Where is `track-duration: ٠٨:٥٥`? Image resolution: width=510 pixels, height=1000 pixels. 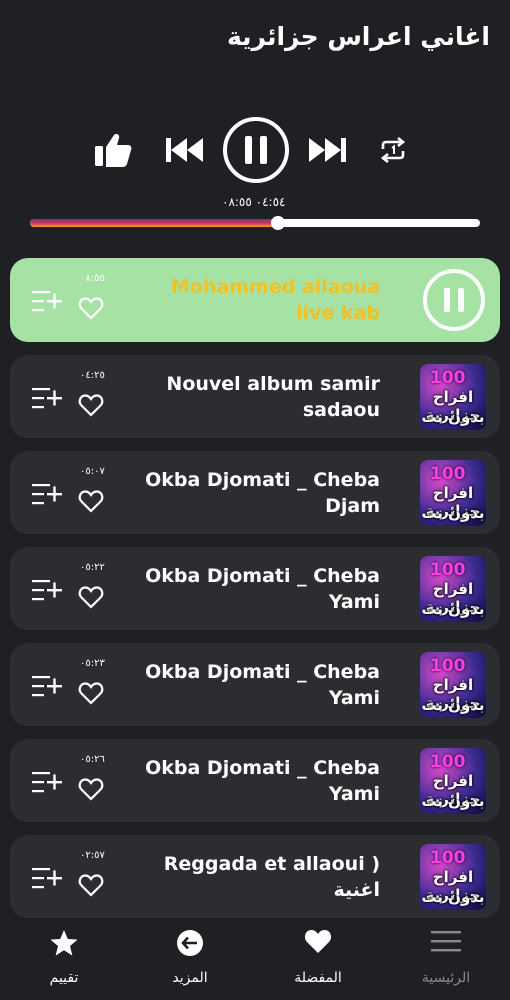
track-duration: ٠٨:٥٥ is located at coordinates (92, 278).